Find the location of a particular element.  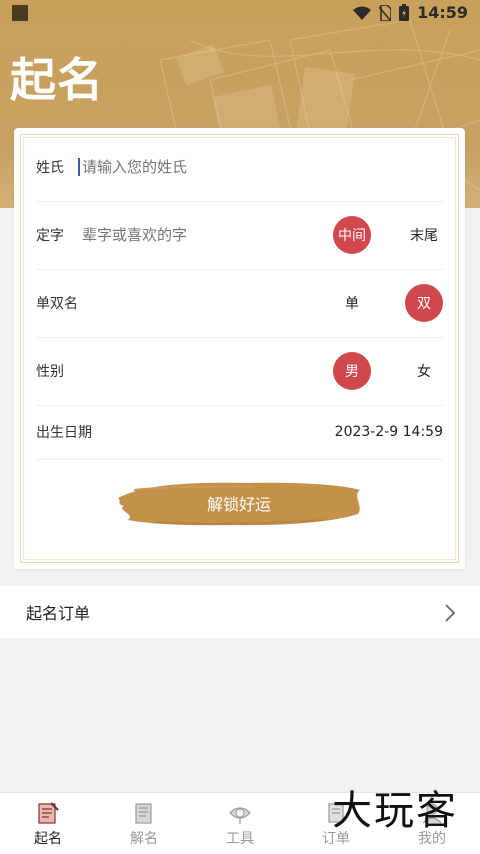

birth-label: 出生日期 is located at coordinates (64, 433).